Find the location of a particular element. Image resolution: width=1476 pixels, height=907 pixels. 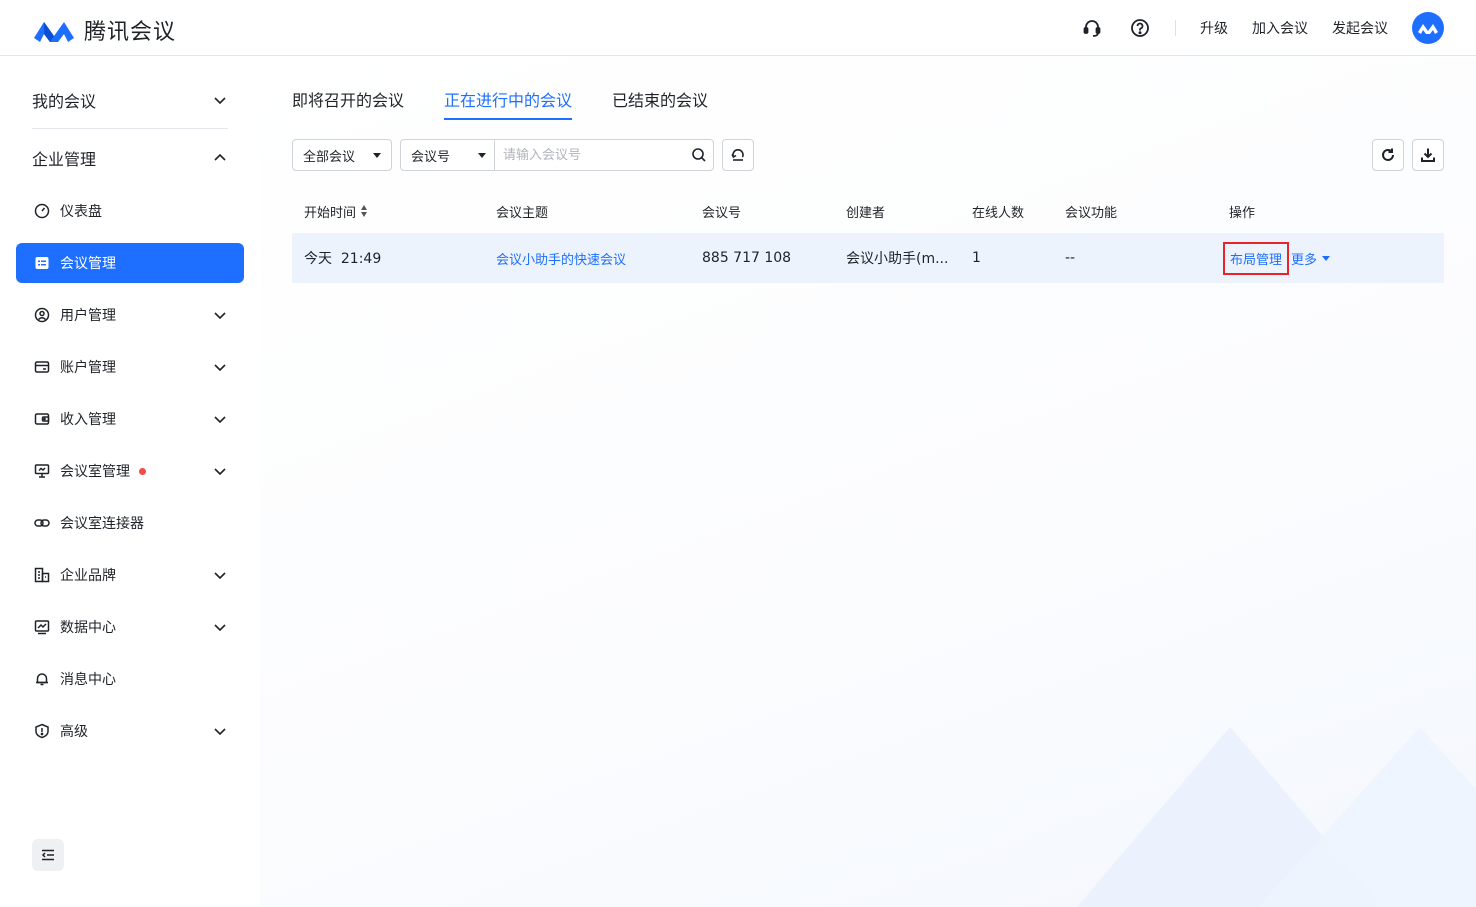

chart-icon is located at coordinates (42, 627).